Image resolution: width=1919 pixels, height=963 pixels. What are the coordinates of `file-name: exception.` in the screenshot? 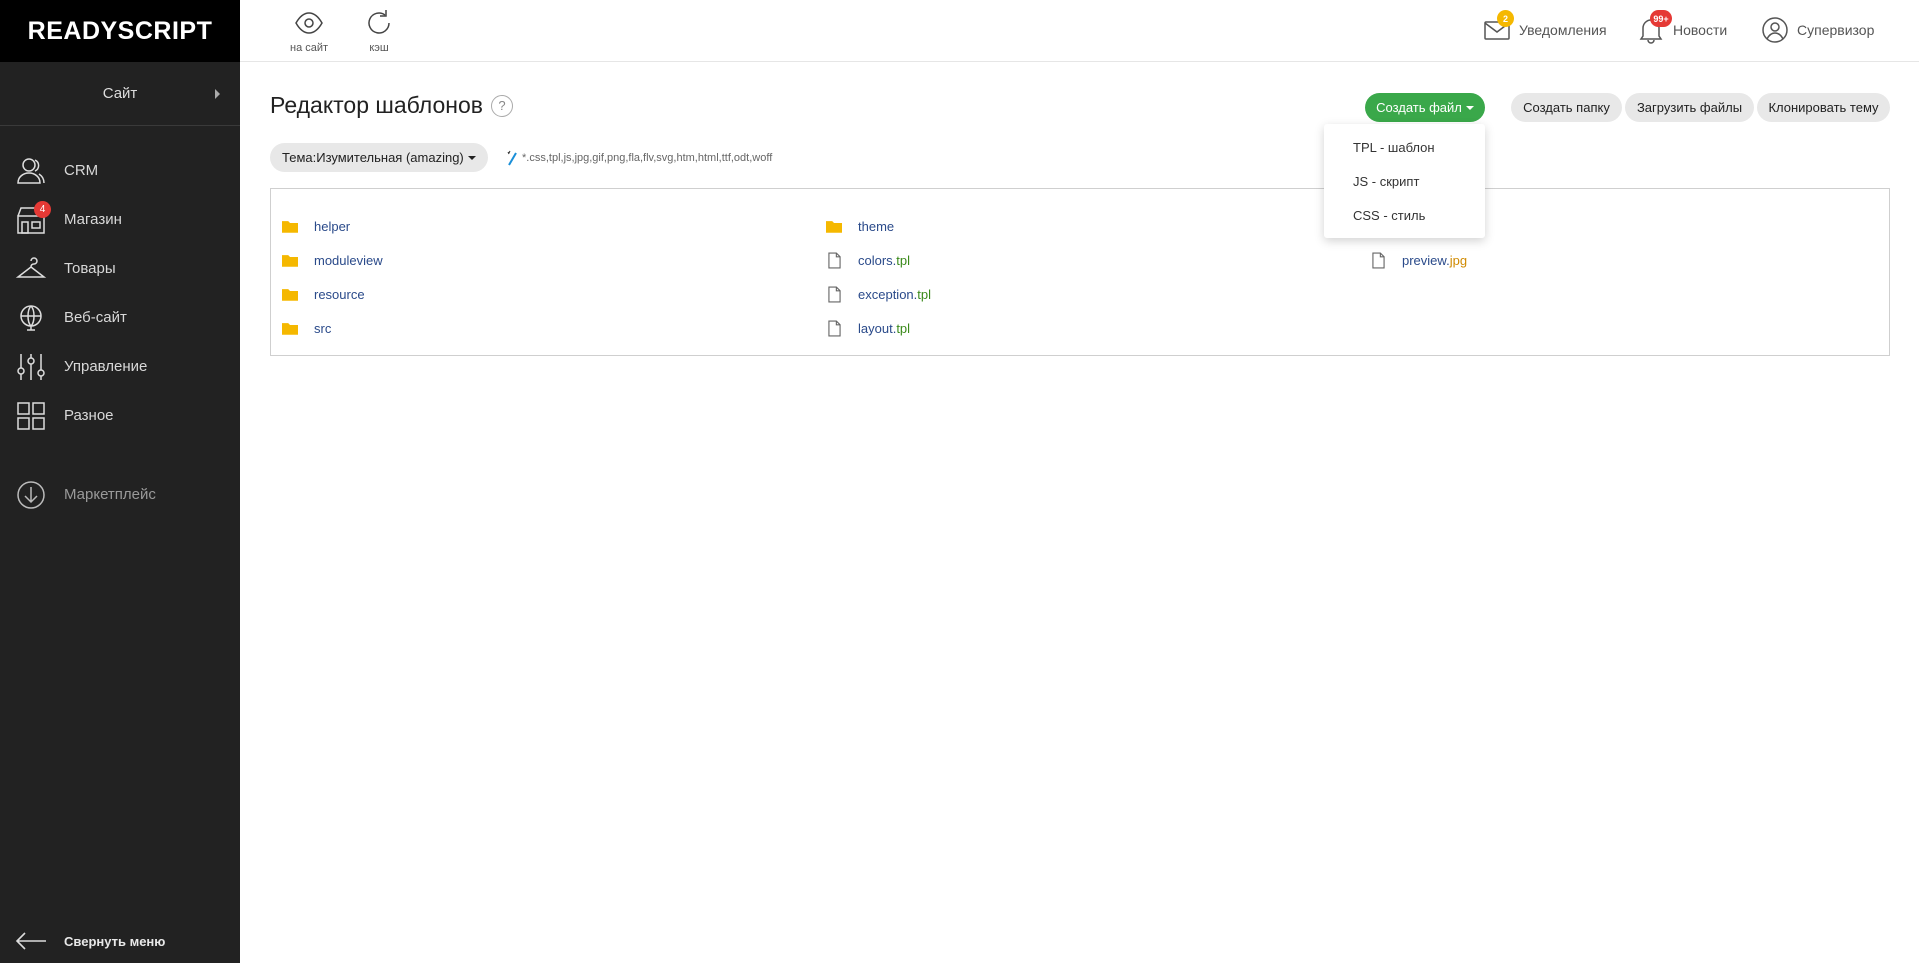 It's located at (888, 294).